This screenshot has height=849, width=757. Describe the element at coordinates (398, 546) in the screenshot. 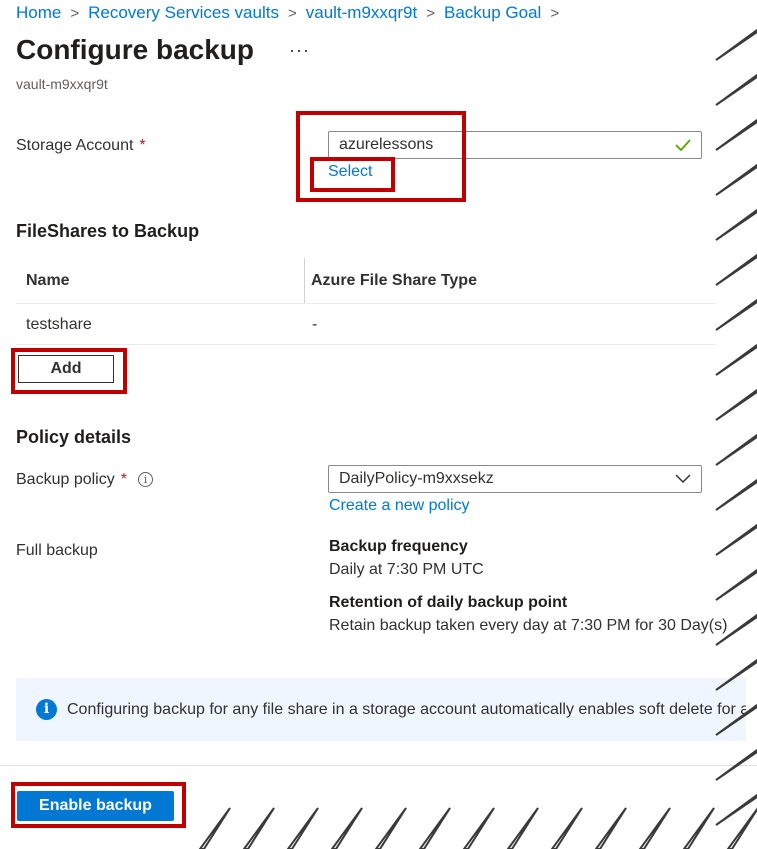

I see `backup-frequency-title: Backup frequency` at that location.